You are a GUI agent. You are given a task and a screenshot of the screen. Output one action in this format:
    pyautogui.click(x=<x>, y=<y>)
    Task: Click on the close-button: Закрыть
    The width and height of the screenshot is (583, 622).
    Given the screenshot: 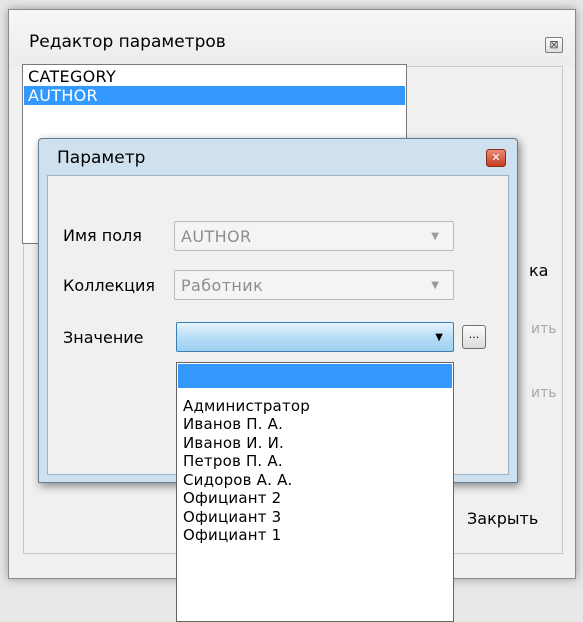 What is the action you would take?
    pyautogui.click(x=502, y=518)
    